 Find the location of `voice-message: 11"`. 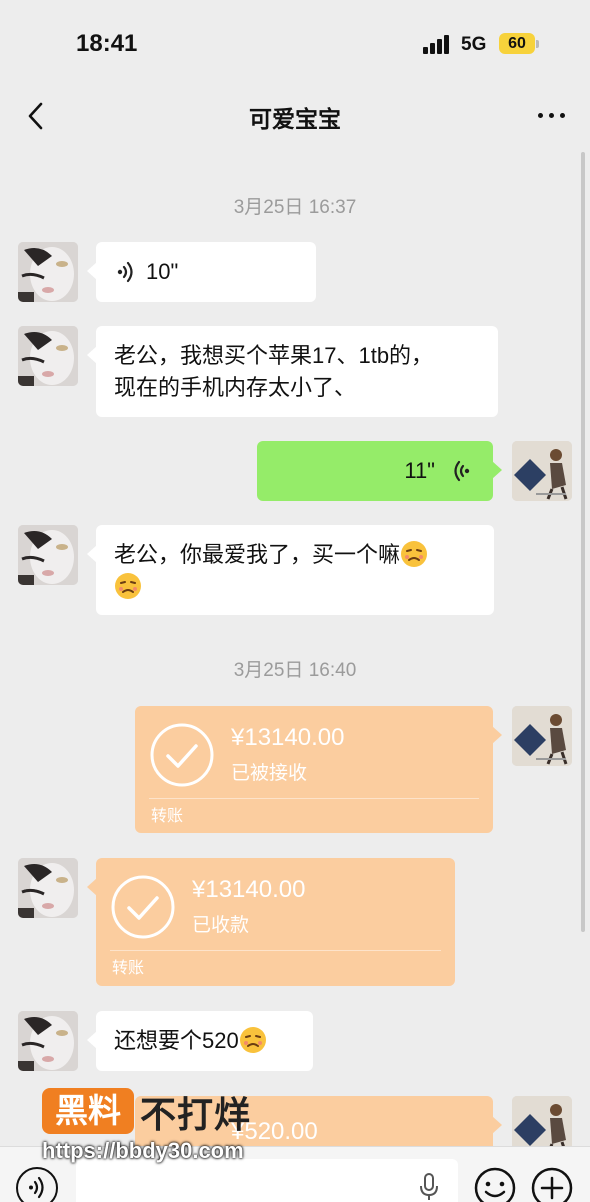

voice-message: 11" is located at coordinates (379, 471).